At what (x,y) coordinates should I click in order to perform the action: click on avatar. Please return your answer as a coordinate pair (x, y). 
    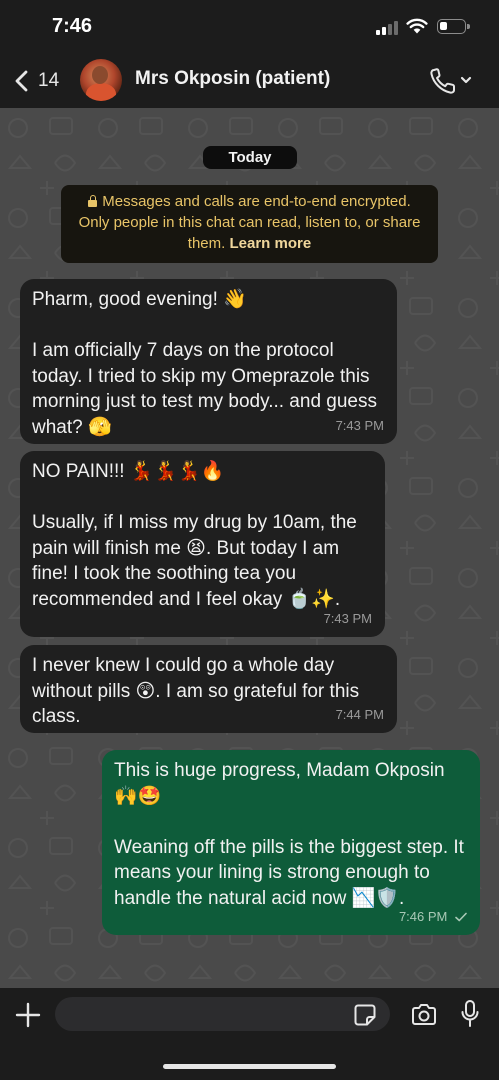
    Looking at the image, I should click on (101, 80).